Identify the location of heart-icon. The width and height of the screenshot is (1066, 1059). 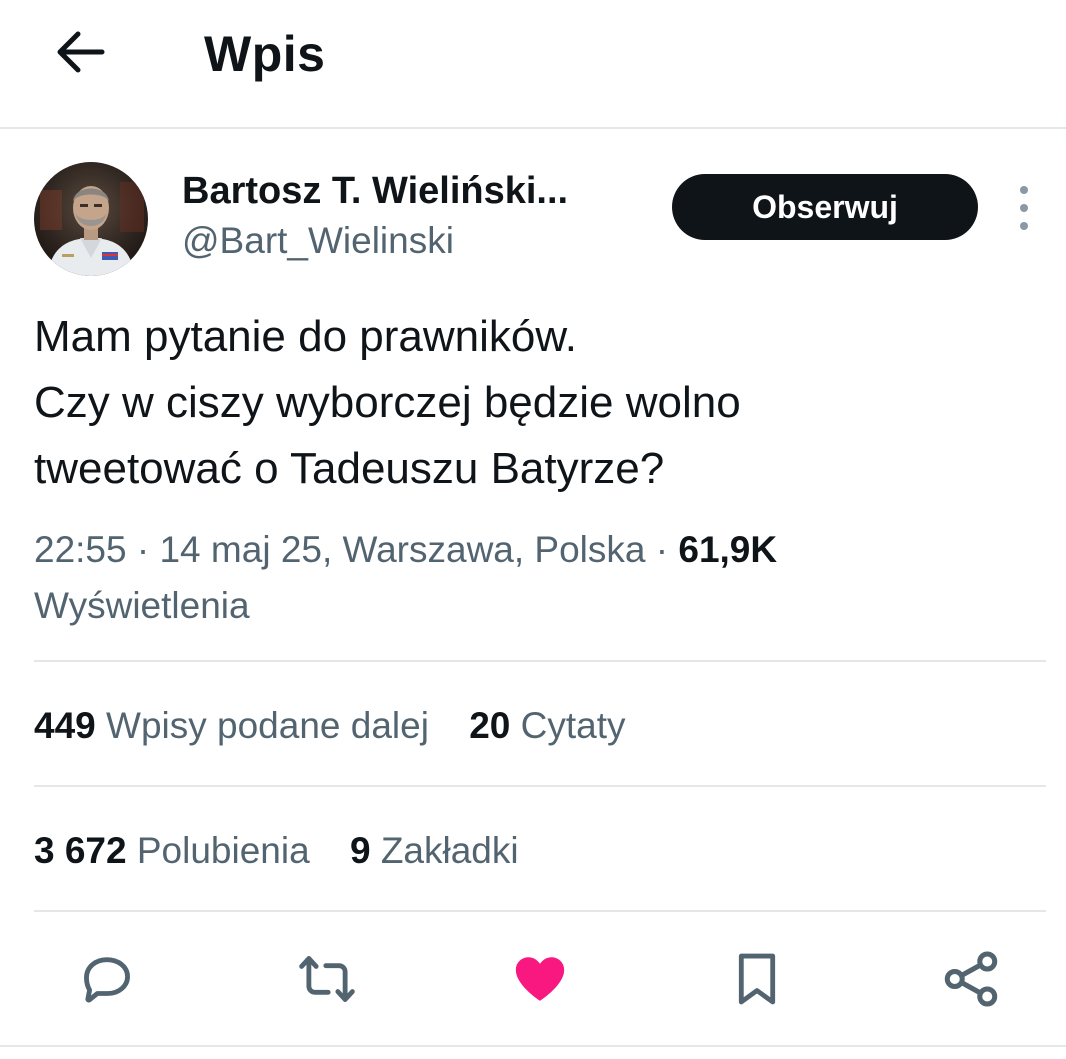
(540, 979).